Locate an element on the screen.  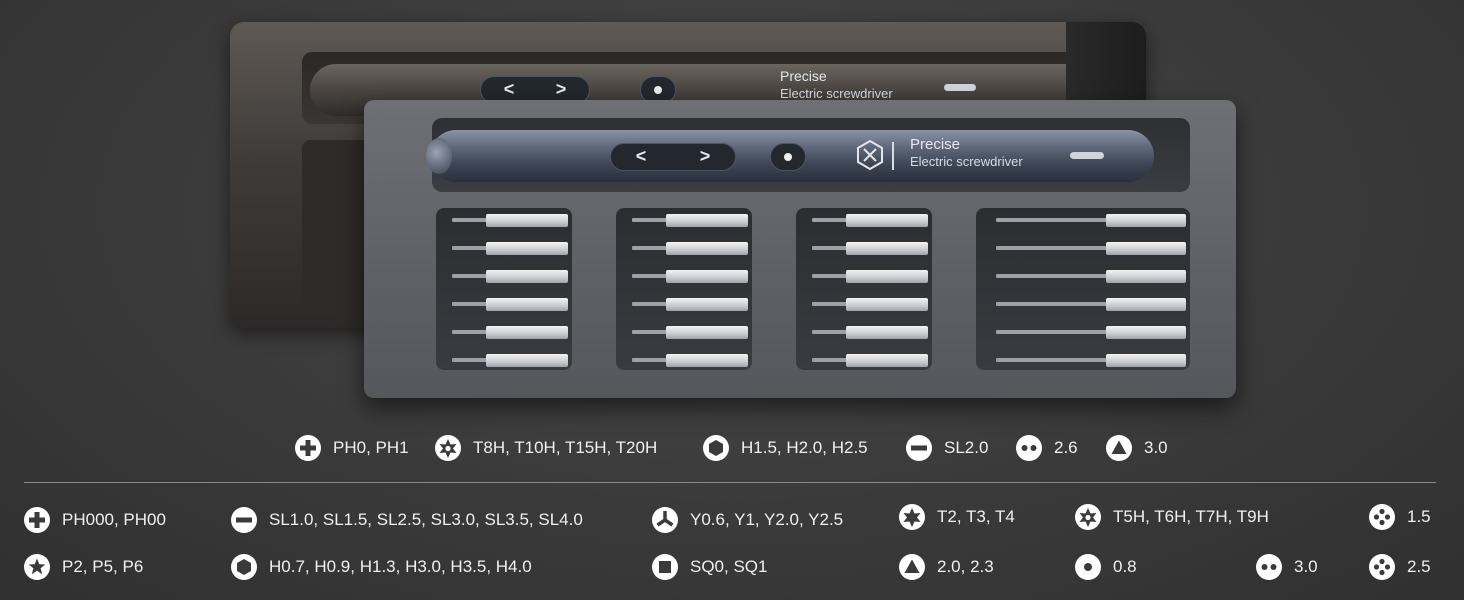
back-bit-bin is located at coordinates (337, 225).